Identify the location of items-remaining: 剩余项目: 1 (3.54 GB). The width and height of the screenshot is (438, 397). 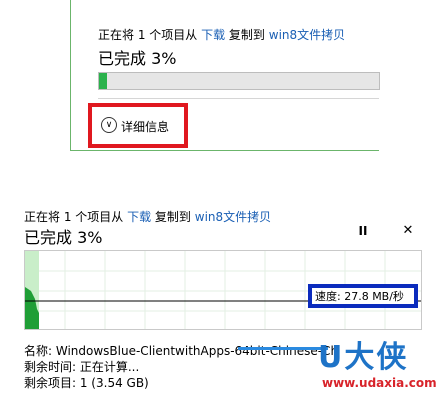
(86, 383).